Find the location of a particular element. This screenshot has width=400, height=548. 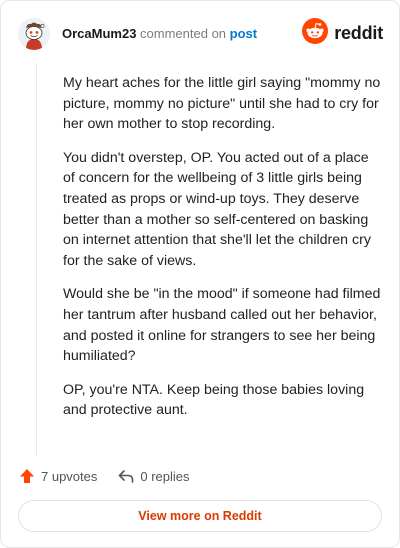

thread-line is located at coordinates (36, 259).